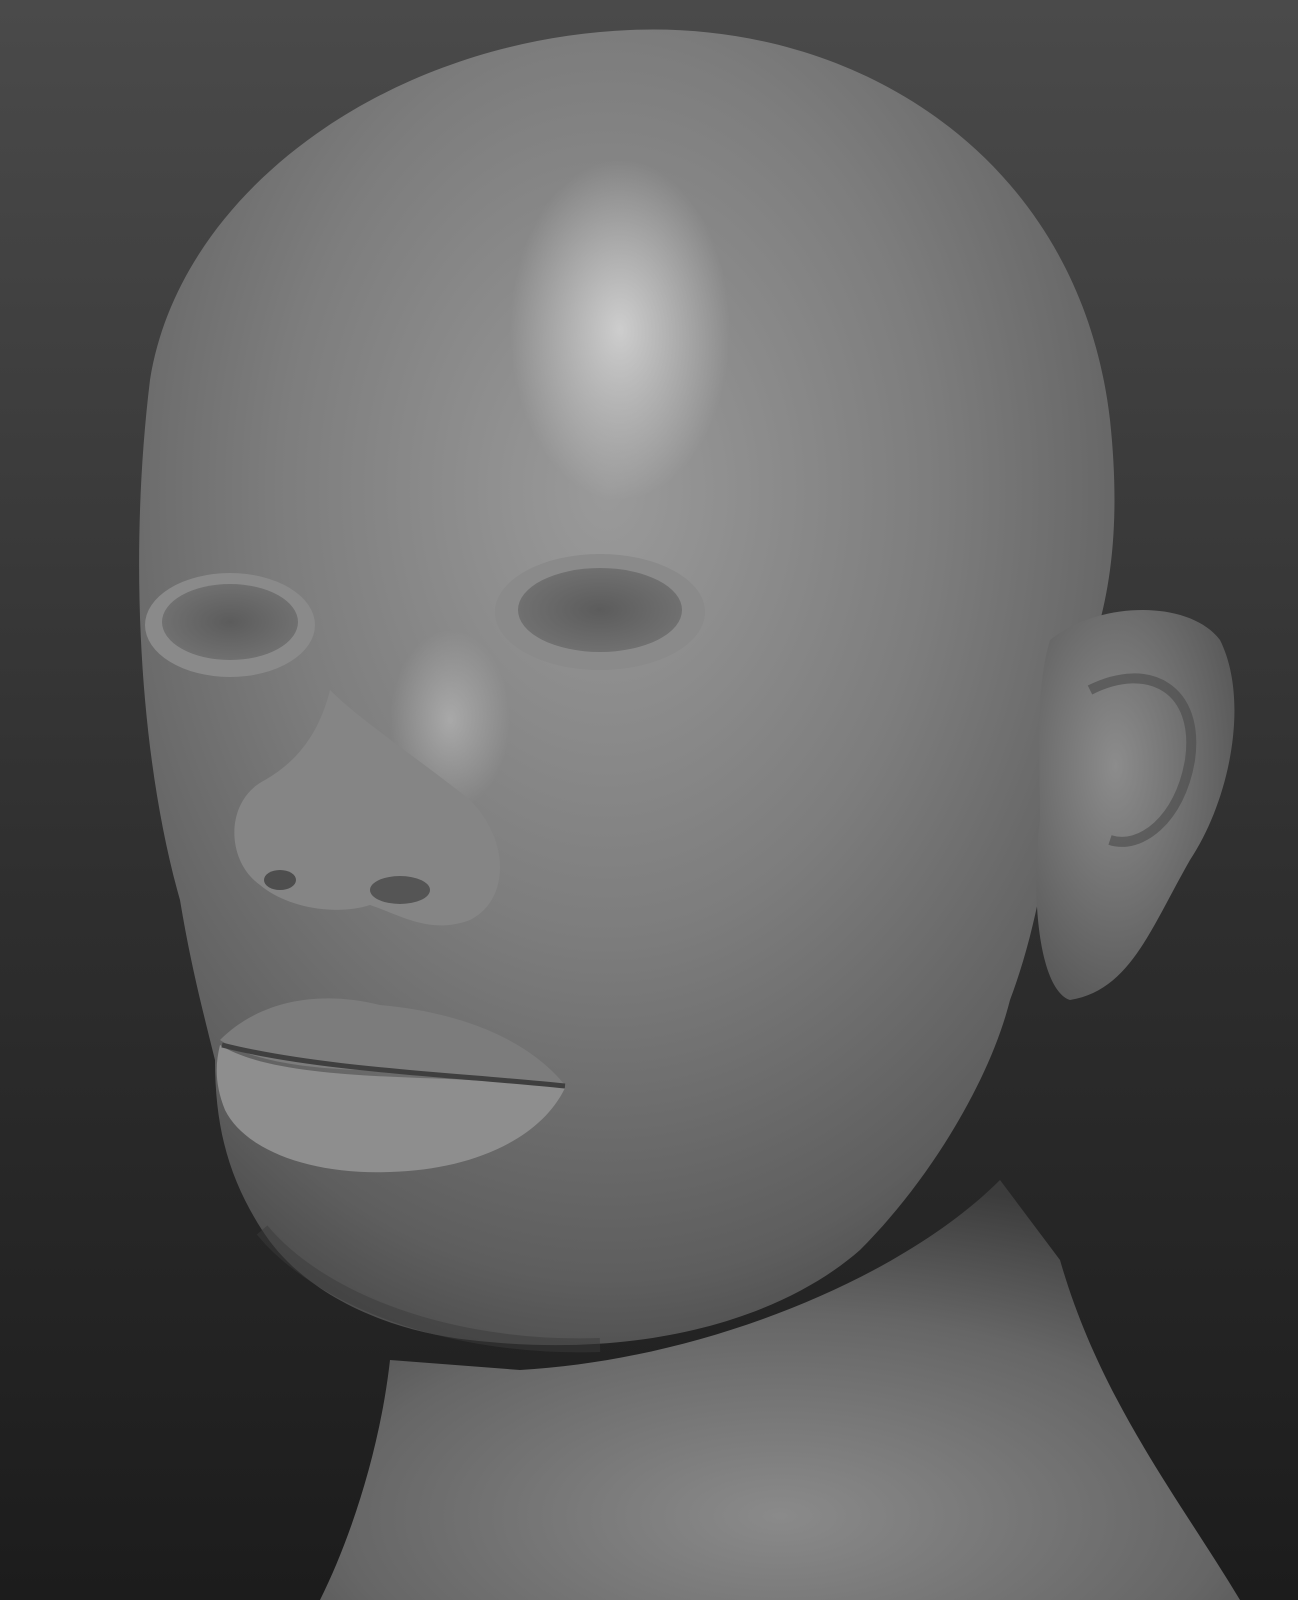  Describe the element at coordinates (600, 610) in the screenshot. I see `right-eye-socket` at that location.